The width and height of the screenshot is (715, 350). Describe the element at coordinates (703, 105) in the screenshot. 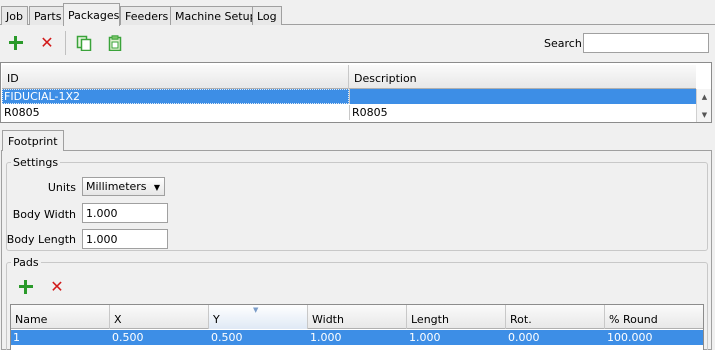

I see `packages-scrollbar: ▲ ▼` at that location.